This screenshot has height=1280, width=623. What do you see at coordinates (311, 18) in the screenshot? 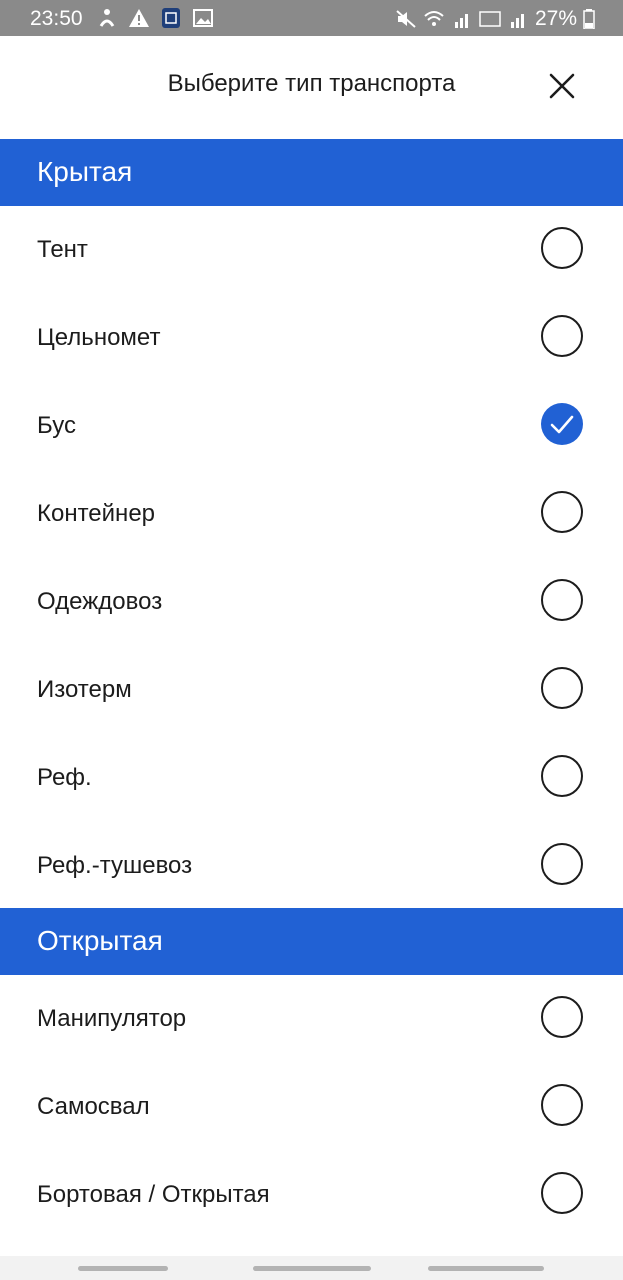
I see `status-bar: 23:50 27%` at bounding box center [311, 18].